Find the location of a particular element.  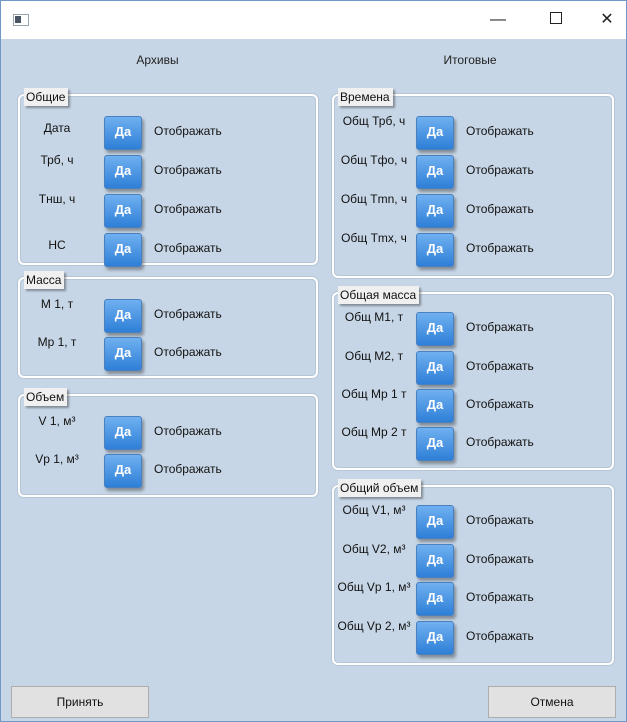

cancel-button: Отмена is located at coordinates (552, 702).